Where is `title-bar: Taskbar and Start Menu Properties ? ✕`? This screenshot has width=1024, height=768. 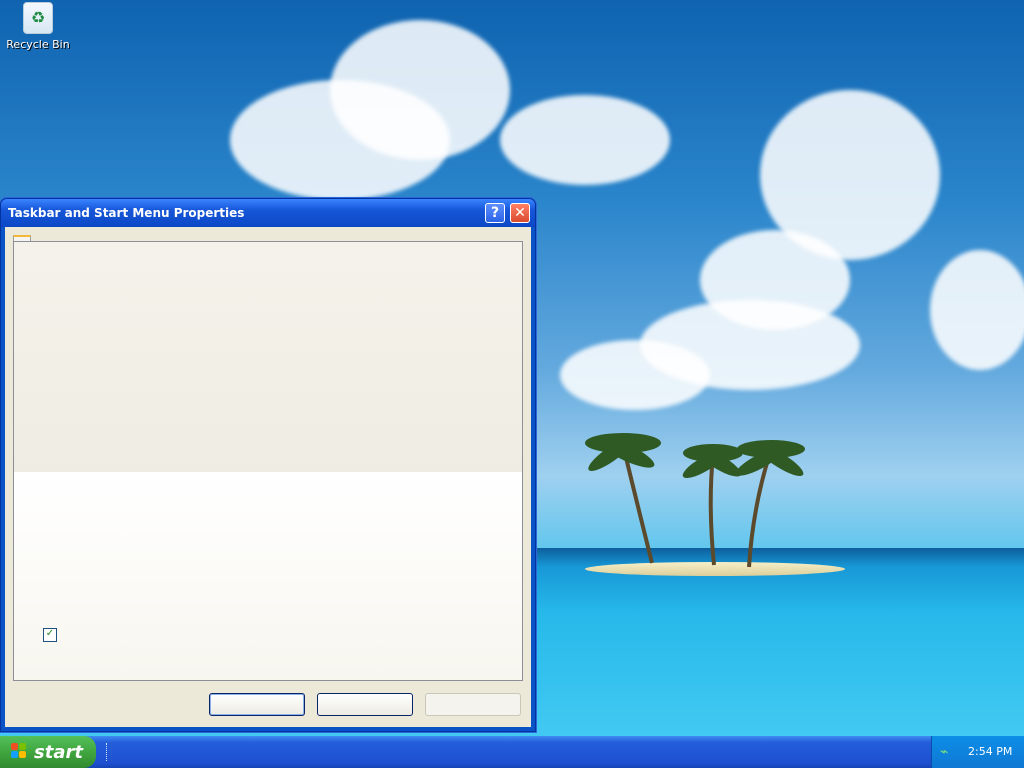 title-bar: Taskbar and Start Menu Properties ? ✕ is located at coordinates (268, 213).